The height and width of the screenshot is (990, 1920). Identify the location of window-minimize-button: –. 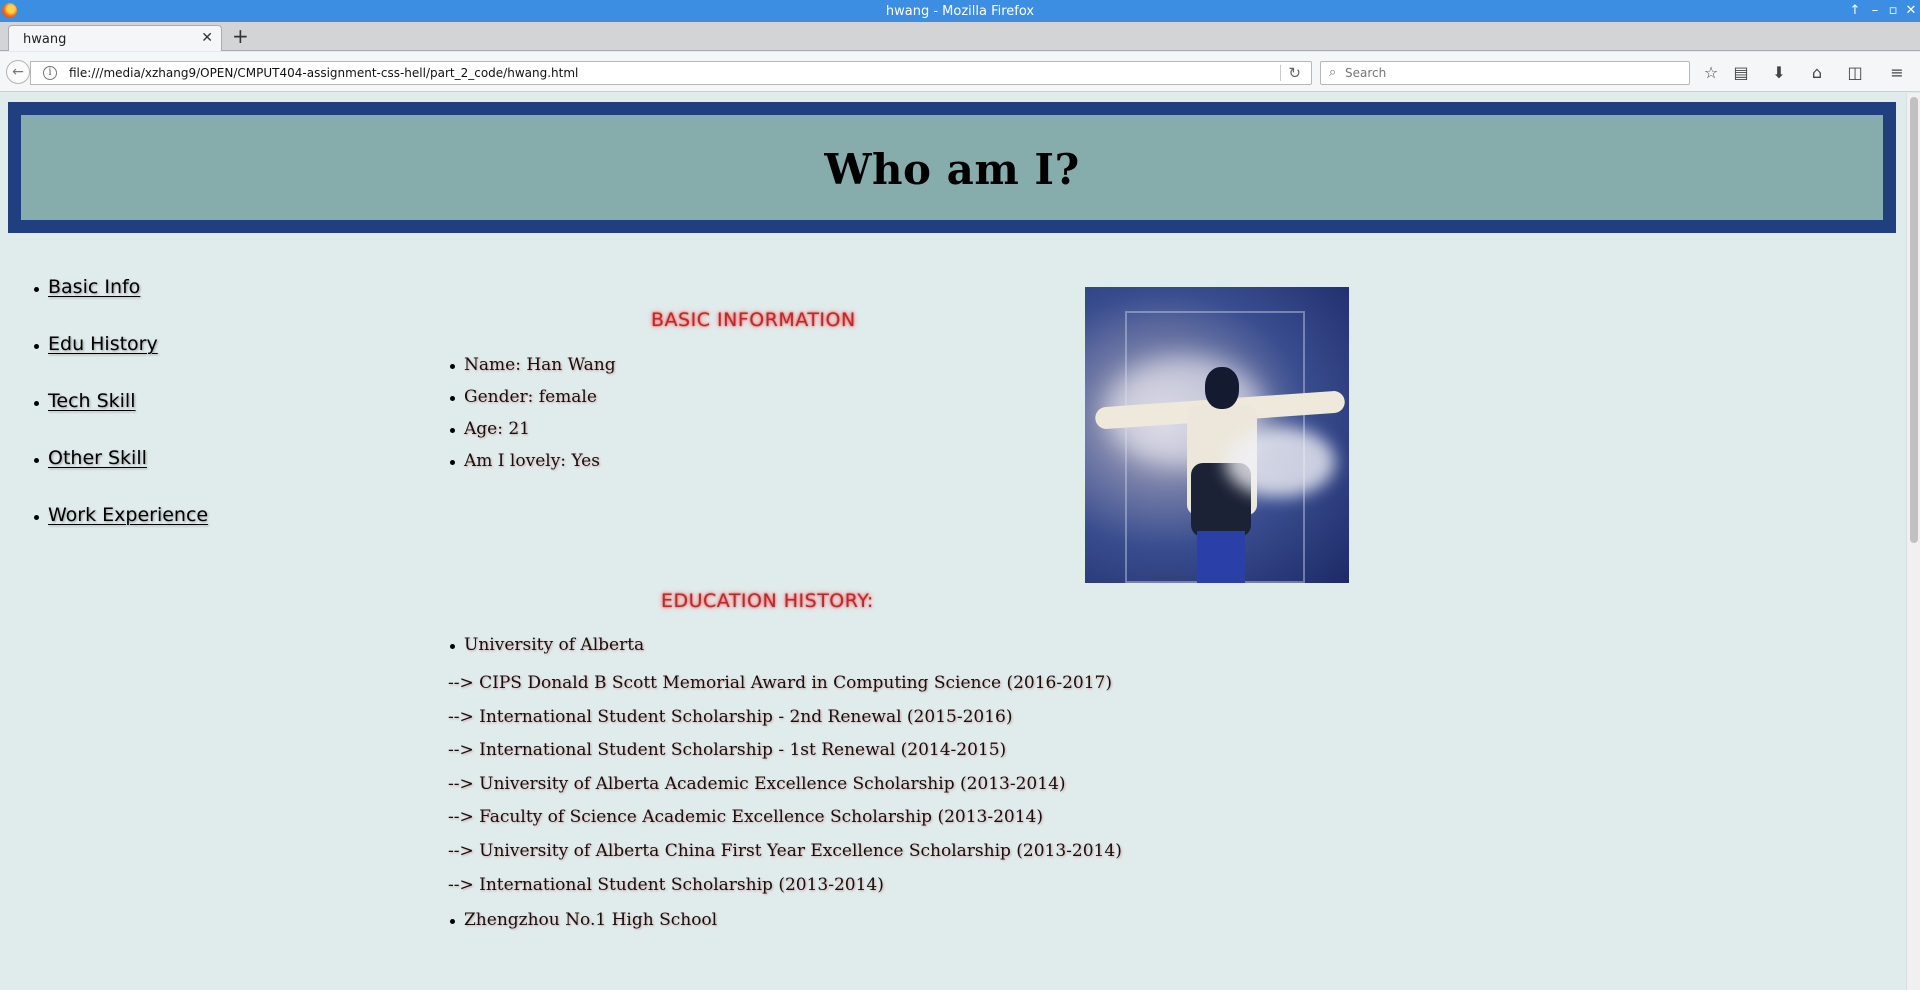
(1875, 11).